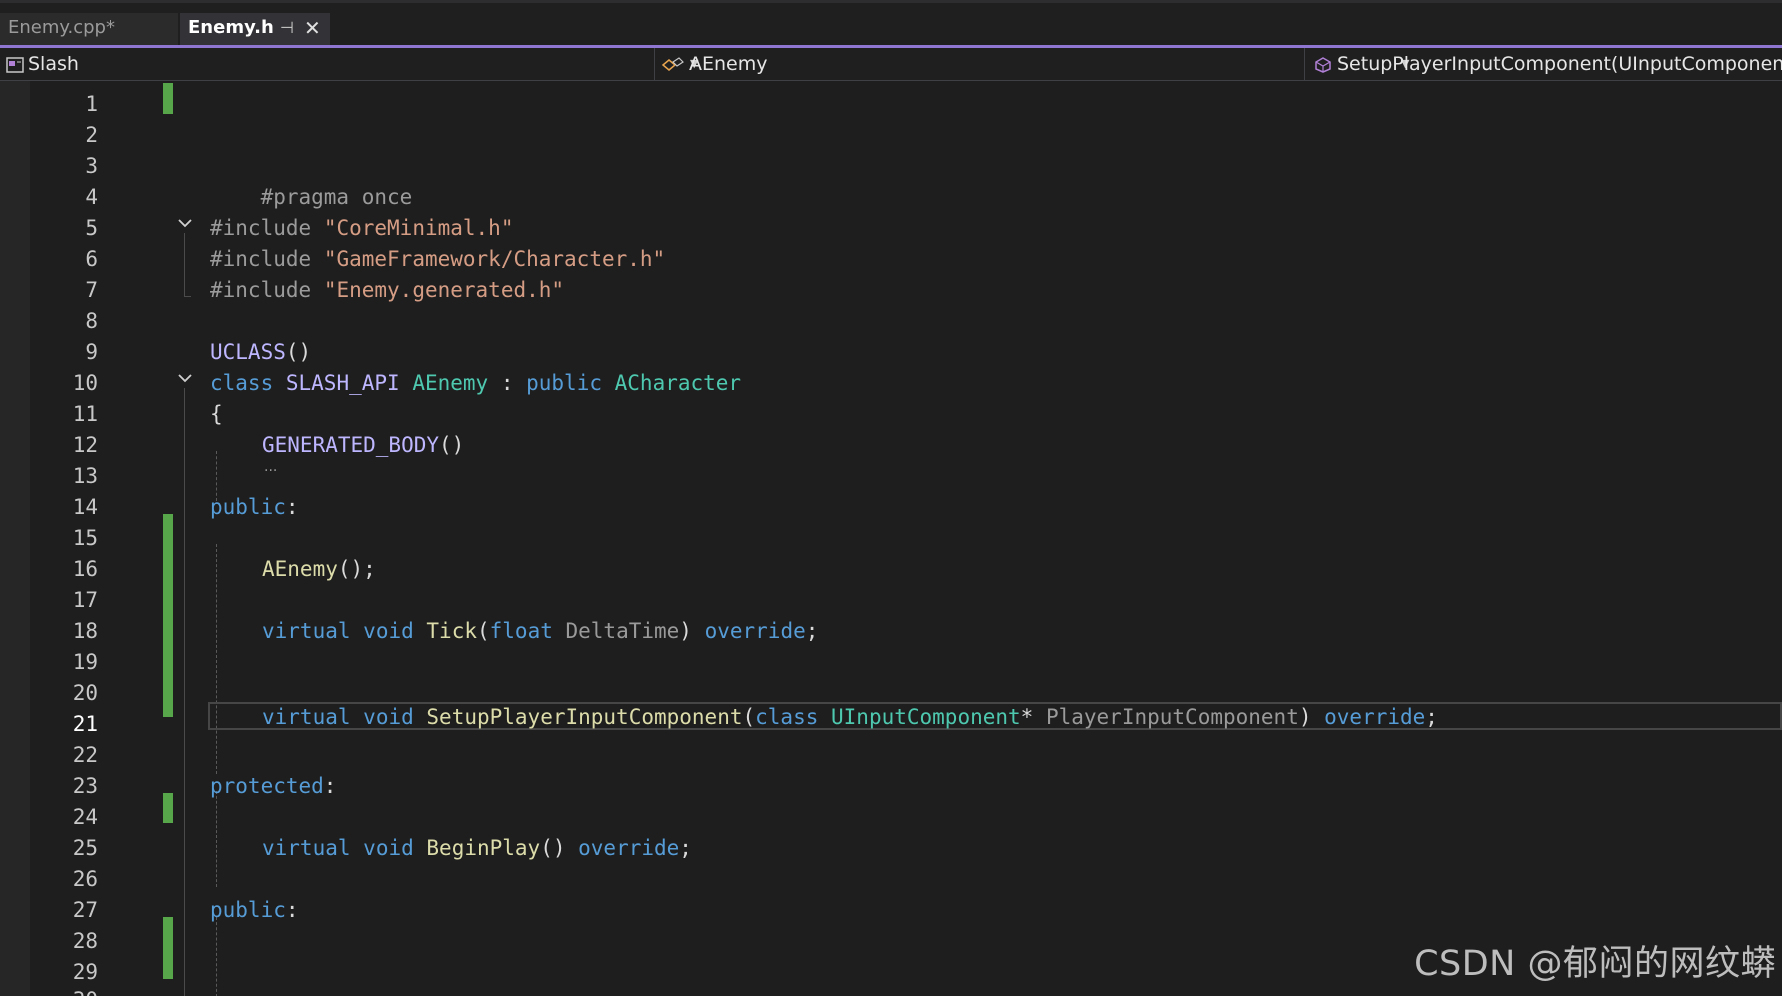  I want to click on code-line-23: protected:, so click(273, 786).